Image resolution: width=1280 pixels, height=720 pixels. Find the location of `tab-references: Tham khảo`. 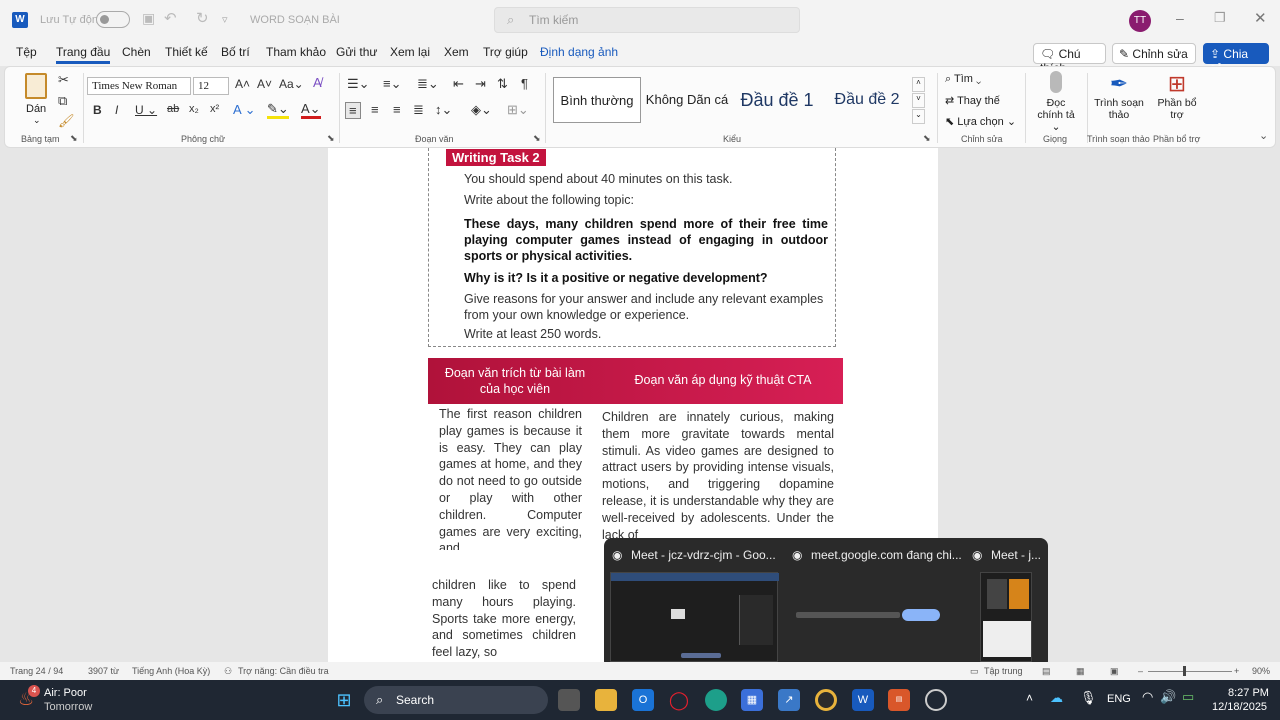

tab-references: Tham khảo is located at coordinates (296, 52).